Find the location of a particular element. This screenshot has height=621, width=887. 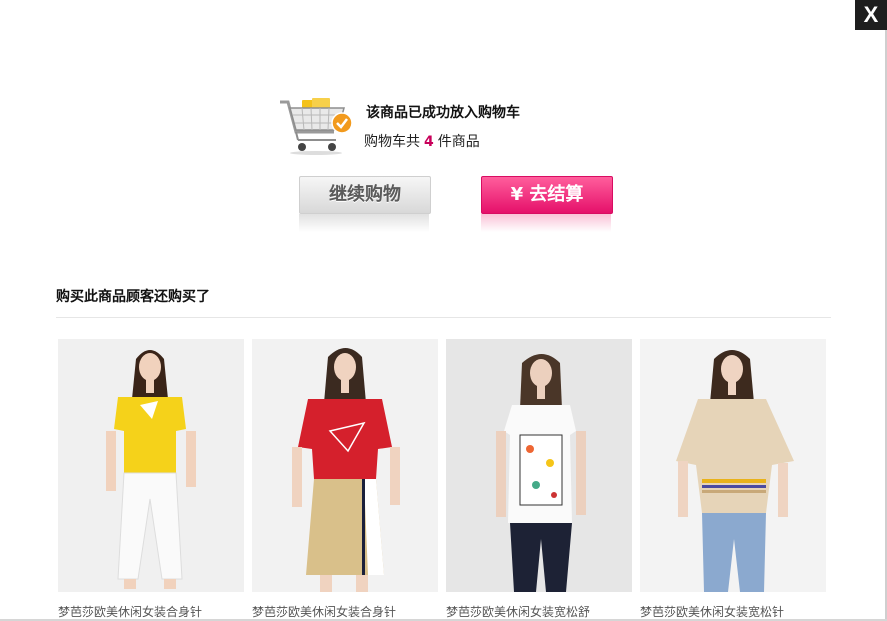

cart-count-number: 4 is located at coordinates (429, 142).